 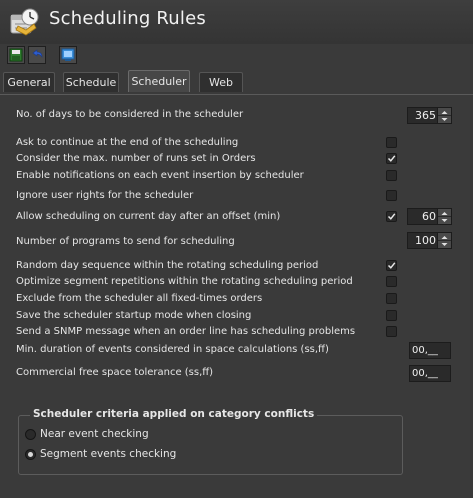 I want to click on days-spinbox: 365, so click(x=429, y=115).